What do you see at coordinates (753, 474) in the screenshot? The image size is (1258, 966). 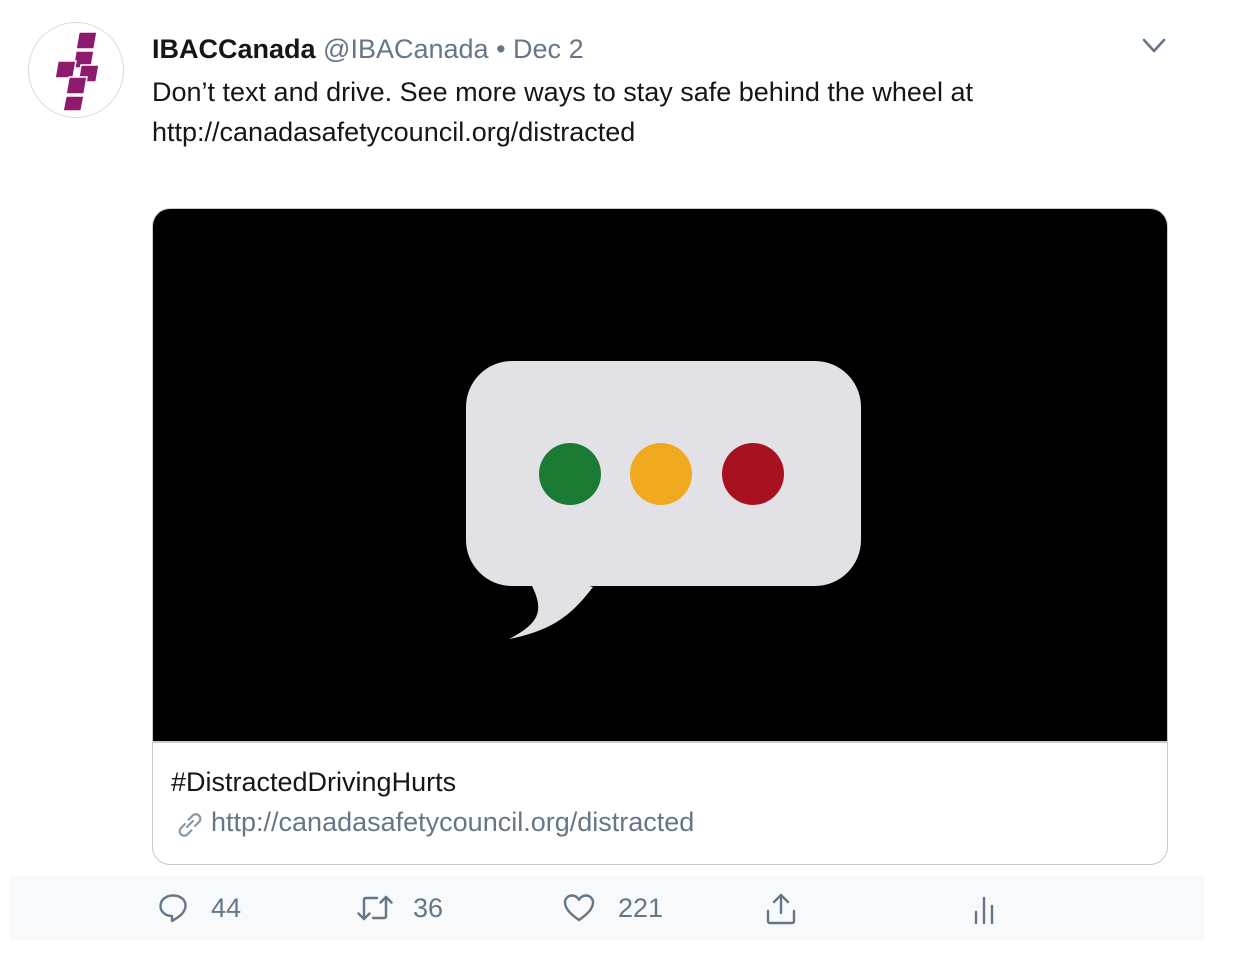 I see `typing-dot-red` at bounding box center [753, 474].